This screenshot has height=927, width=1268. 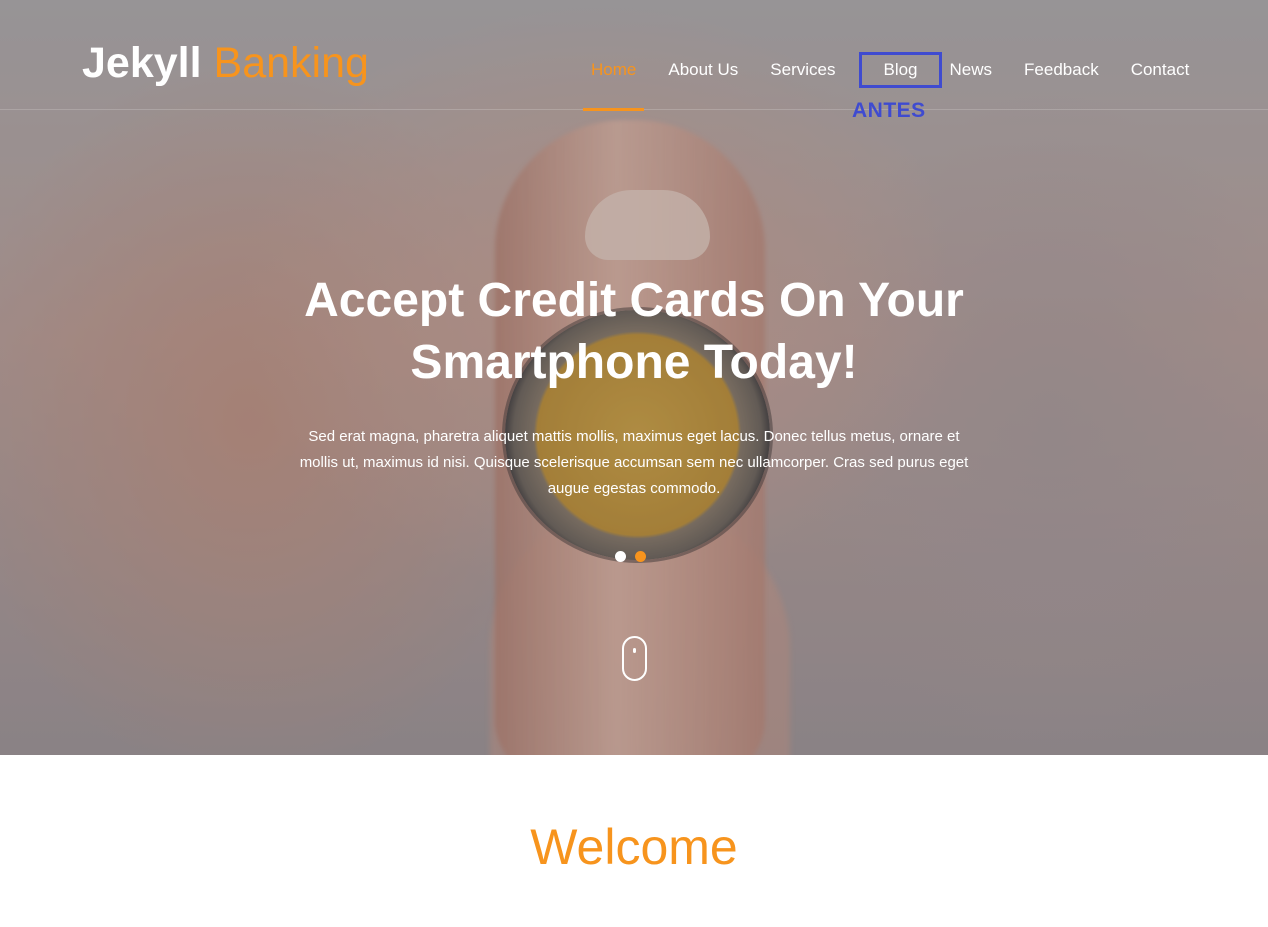 I want to click on slider-dots, so click(x=630, y=556).